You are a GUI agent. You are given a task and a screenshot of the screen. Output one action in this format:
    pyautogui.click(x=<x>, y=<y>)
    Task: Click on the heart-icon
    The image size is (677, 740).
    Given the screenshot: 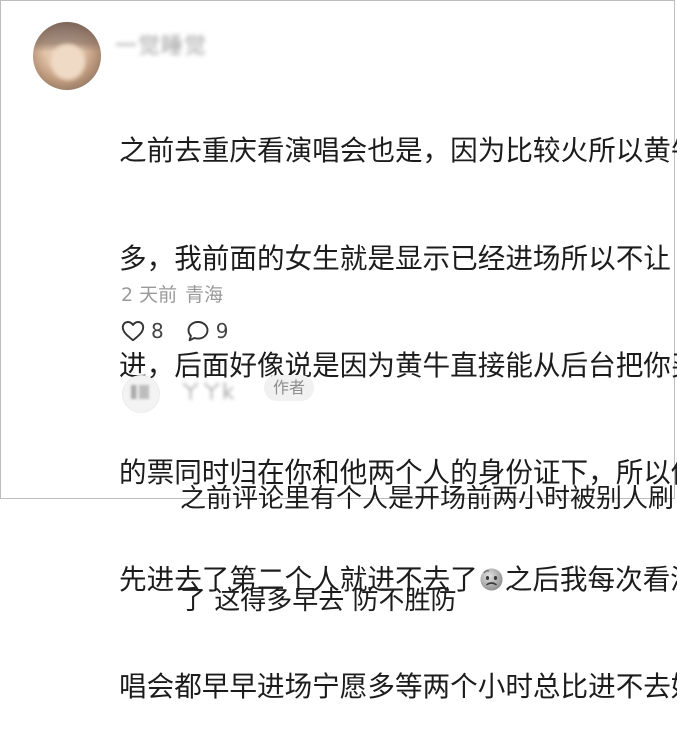 What is the action you would take?
    pyautogui.click(x=133, y=331)
    